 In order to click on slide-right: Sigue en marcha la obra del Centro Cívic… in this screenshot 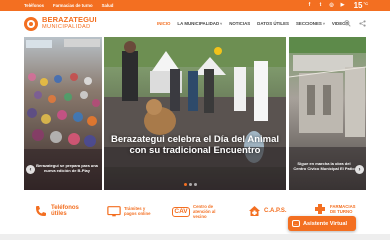, I will do `click(327, 113)`.